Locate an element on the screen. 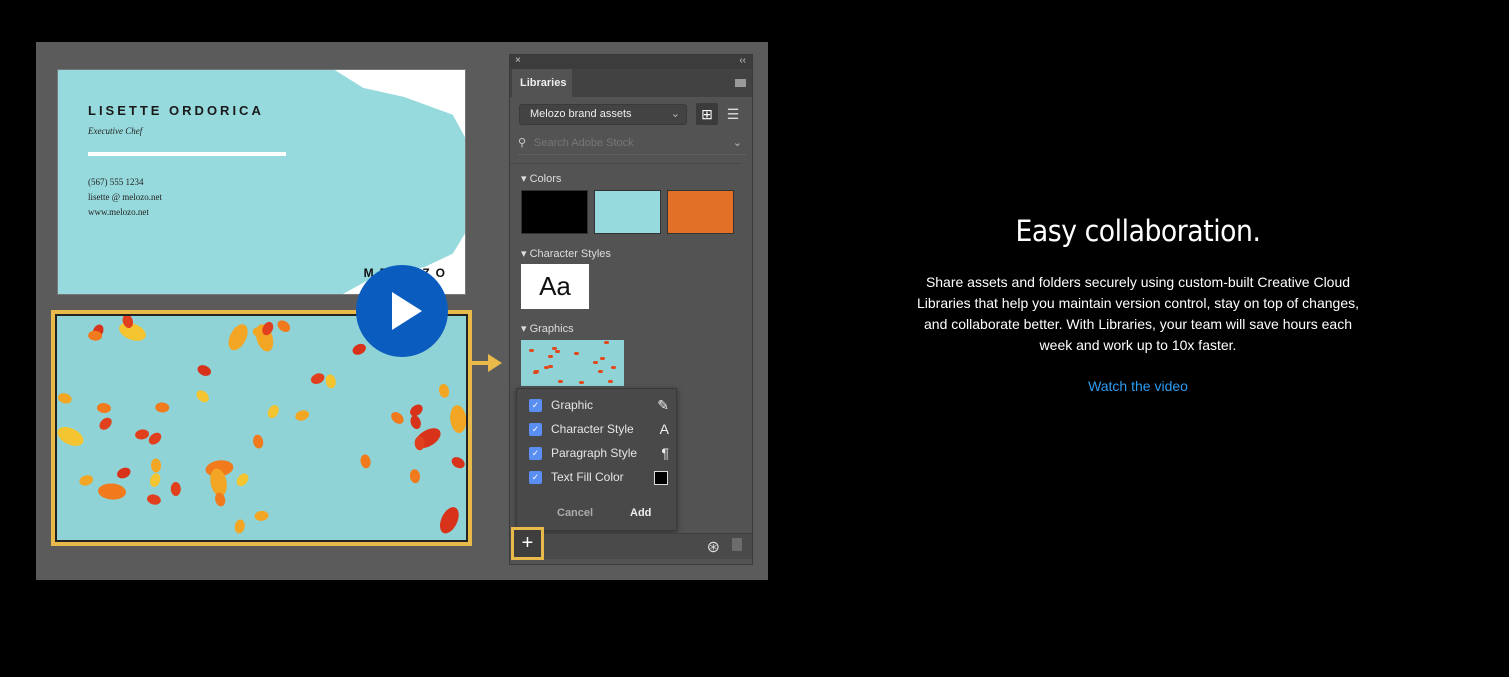  add-button: Add is located at coordinates (640, 513).